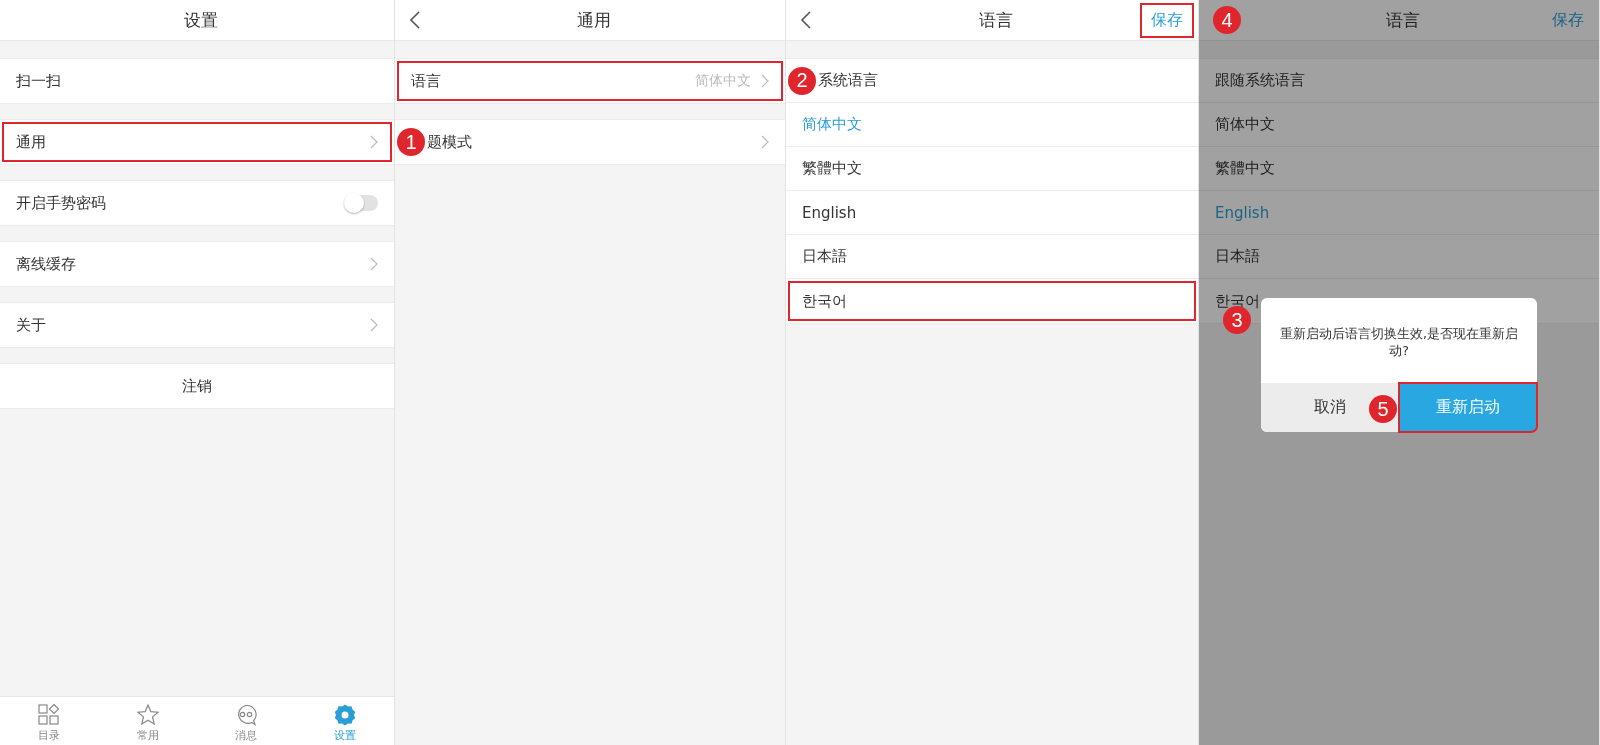  Describe the element at coordinates (1399, 81) in the screenshot. I see `language-option: 跟随系统语言` at that location.